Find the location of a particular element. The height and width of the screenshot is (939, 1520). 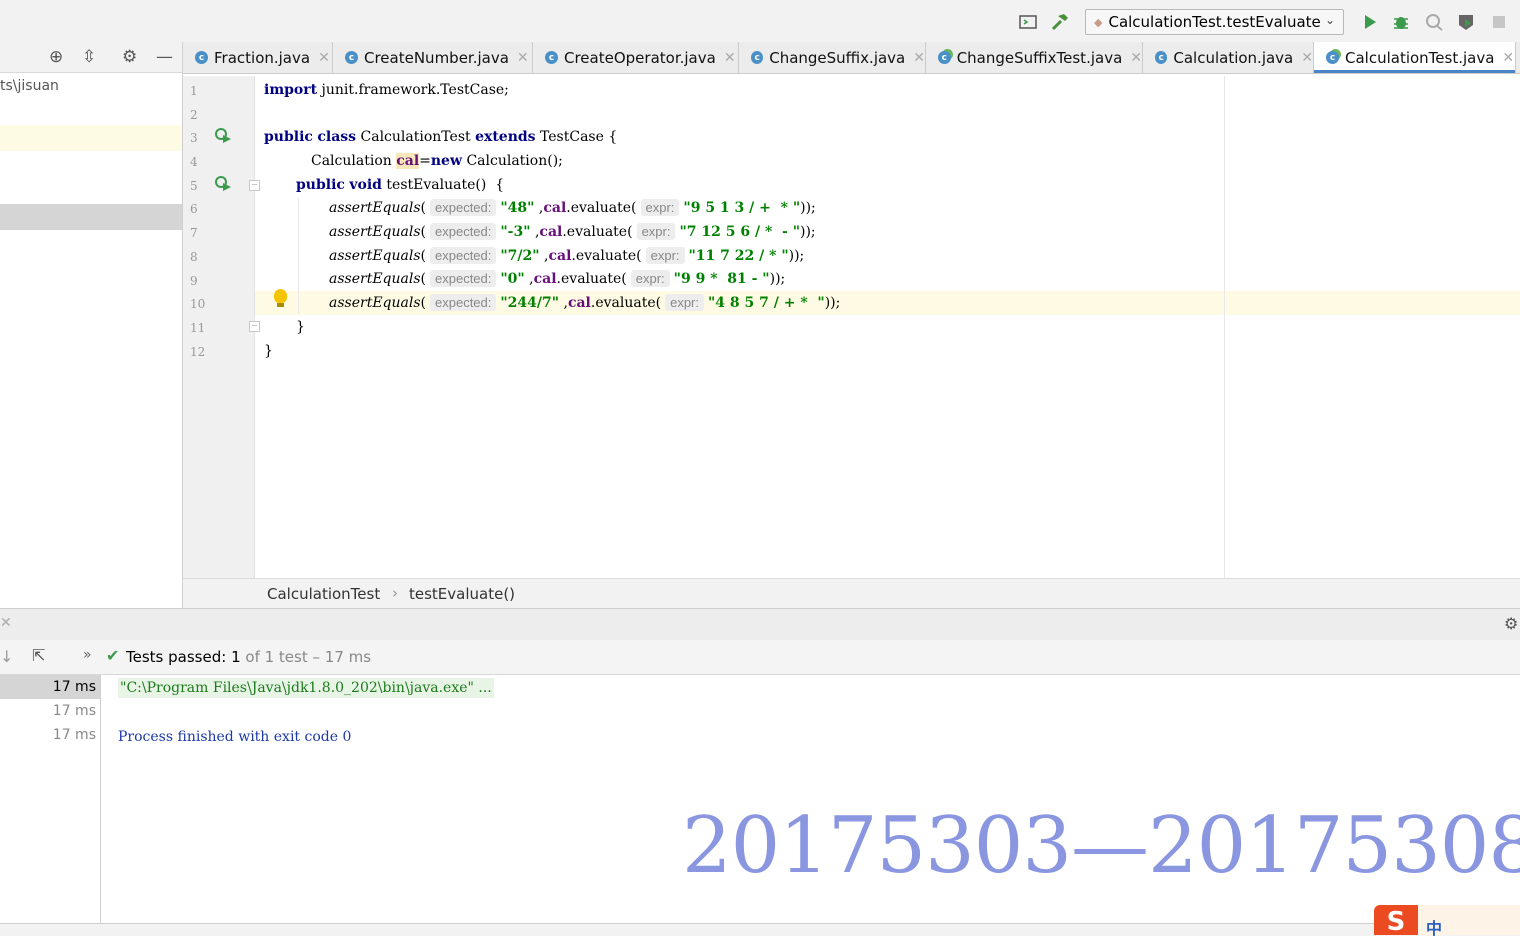

line-number: 4 is located at coordinates (194, 162).